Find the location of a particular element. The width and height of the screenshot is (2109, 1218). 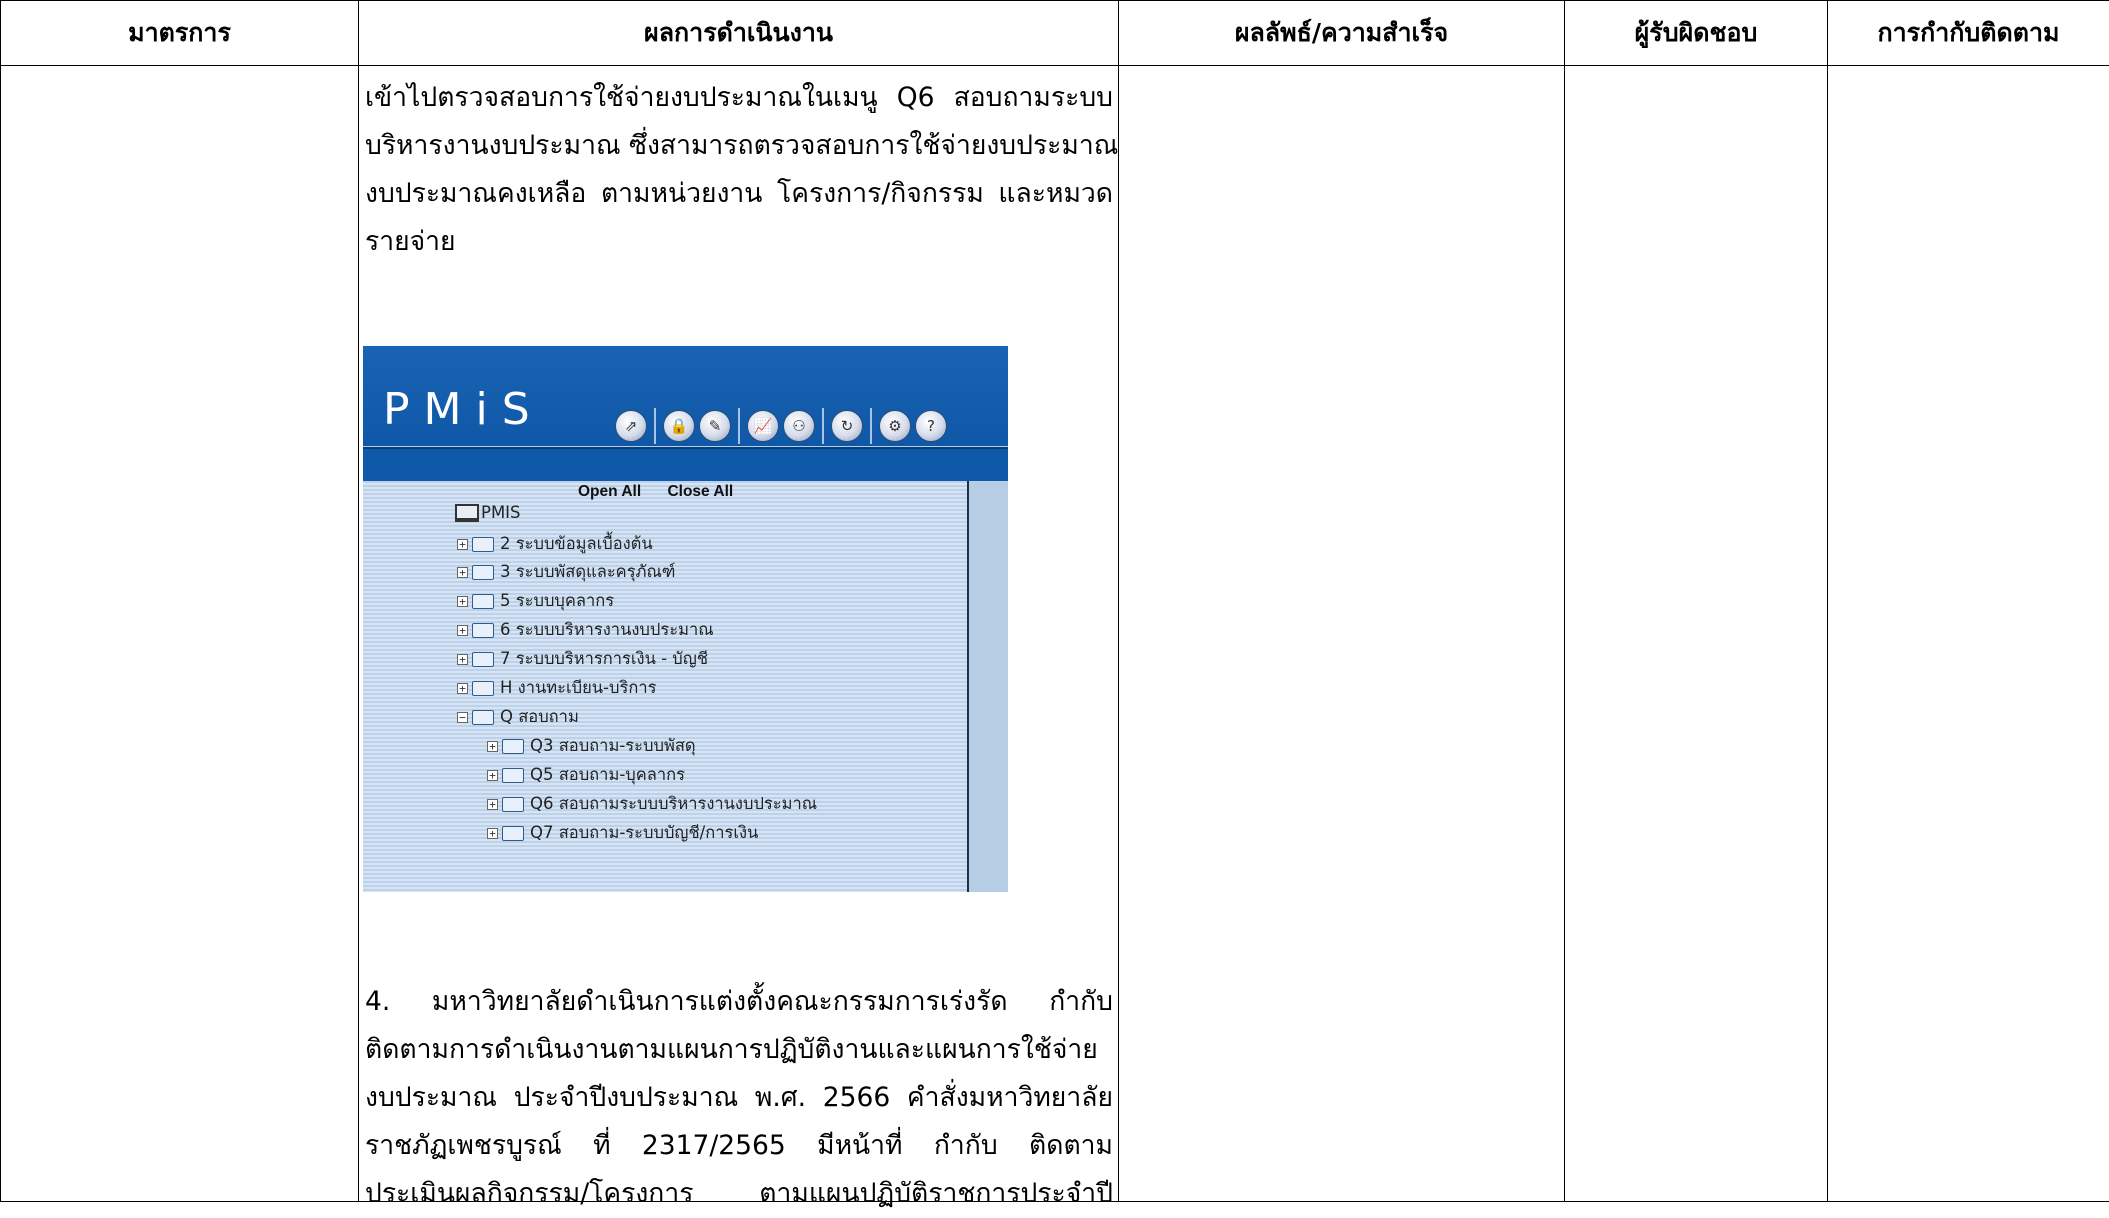

tree-node: + 2 ระบบข้อมูลเบื้องต้น is located at coordinates (555, 544).